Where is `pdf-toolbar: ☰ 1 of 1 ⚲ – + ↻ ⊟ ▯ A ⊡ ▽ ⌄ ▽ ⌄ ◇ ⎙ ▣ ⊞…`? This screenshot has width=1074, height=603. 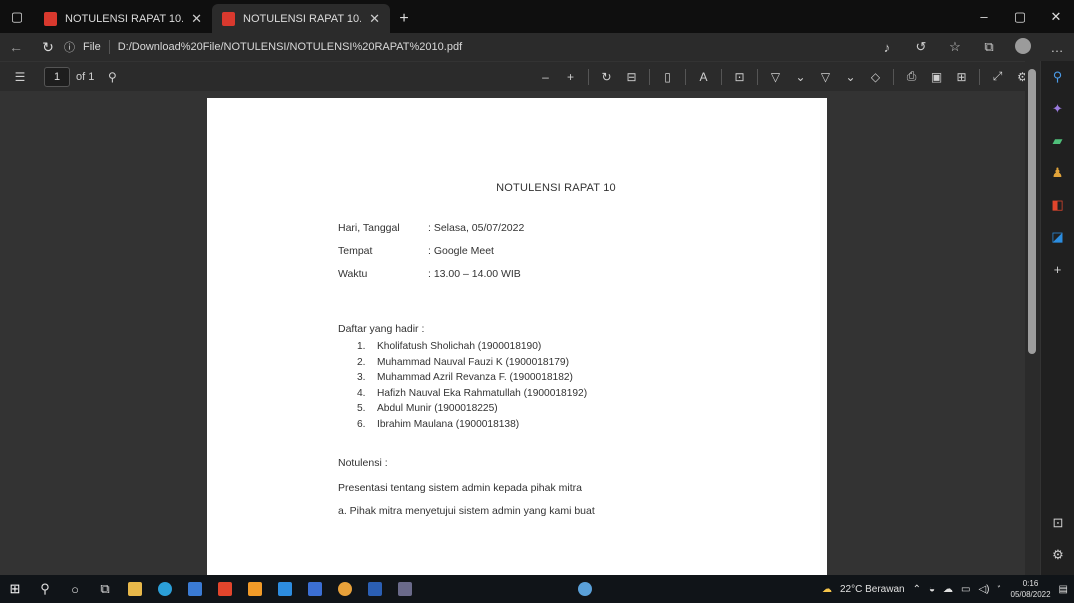 pdf-toolbar: ☰ 1 of 1 ⚲ – + ↻ ⊟ ▯ A ⊡ ▽ ⌄ ▽ ⌄ ◇ ⎙ ▣ ⊞… is located at coordinates (520, 76).